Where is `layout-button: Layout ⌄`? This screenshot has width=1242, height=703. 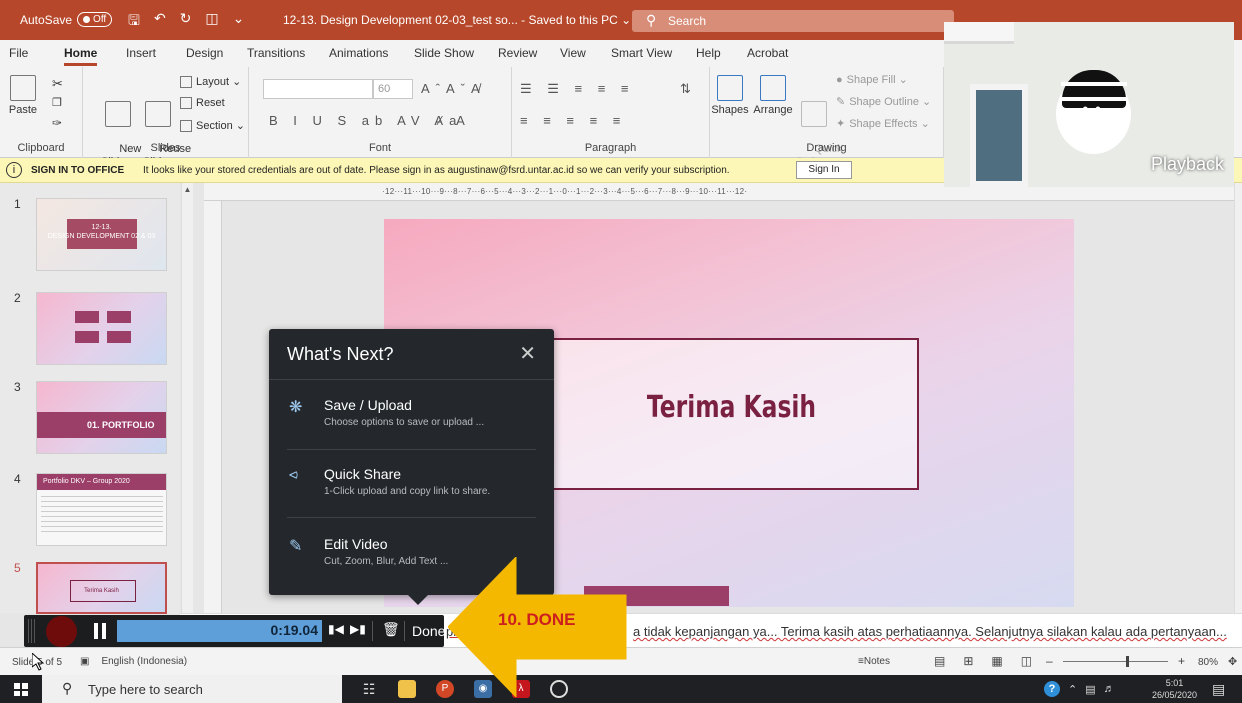 layout-button: Layout ⌄ is located at coordinates (210, 81).